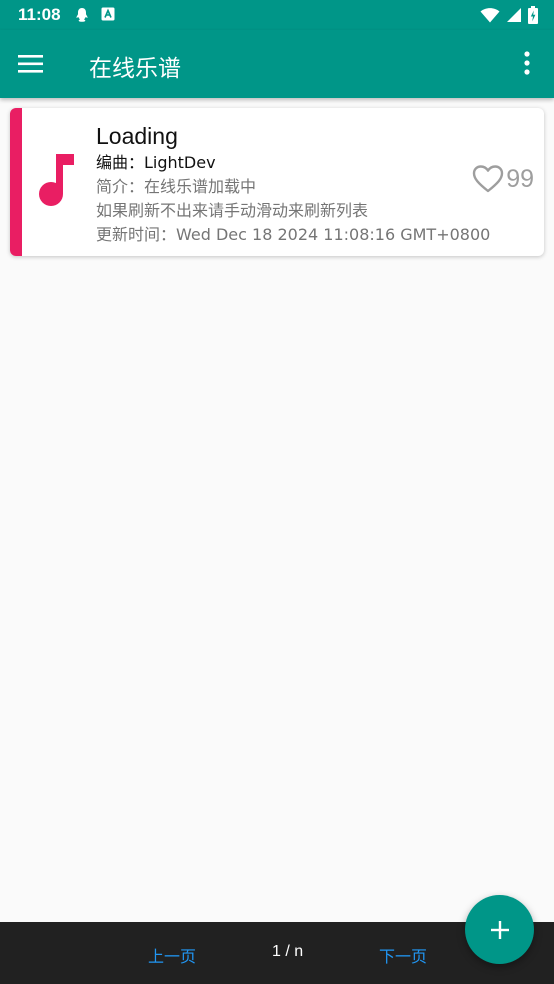  I want to click on app-notification-icon, so click(108, 14).